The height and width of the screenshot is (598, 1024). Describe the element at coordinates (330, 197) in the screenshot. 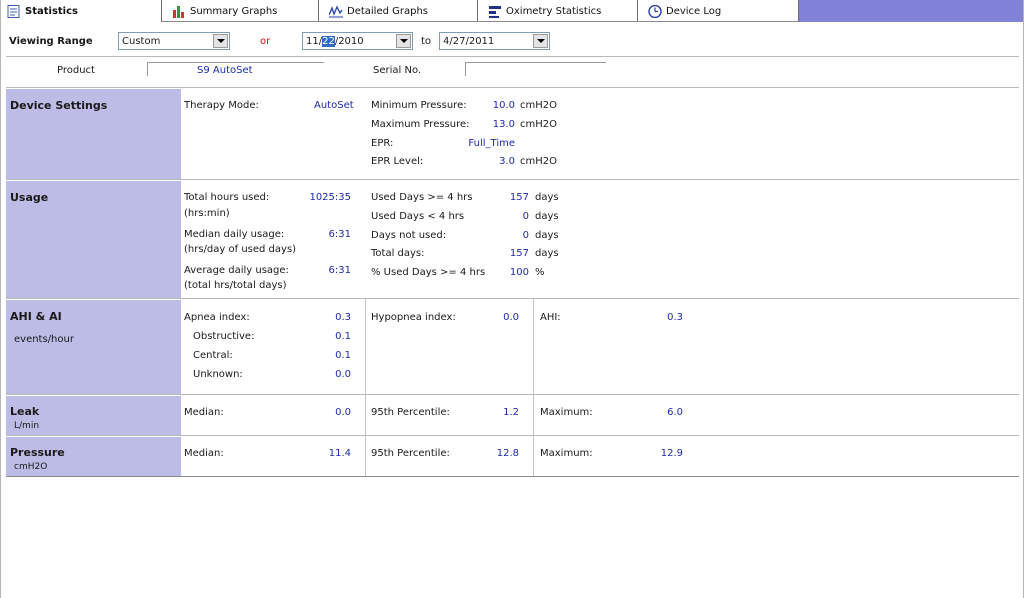

I see `total-hours-value: 1025:35` at that location.